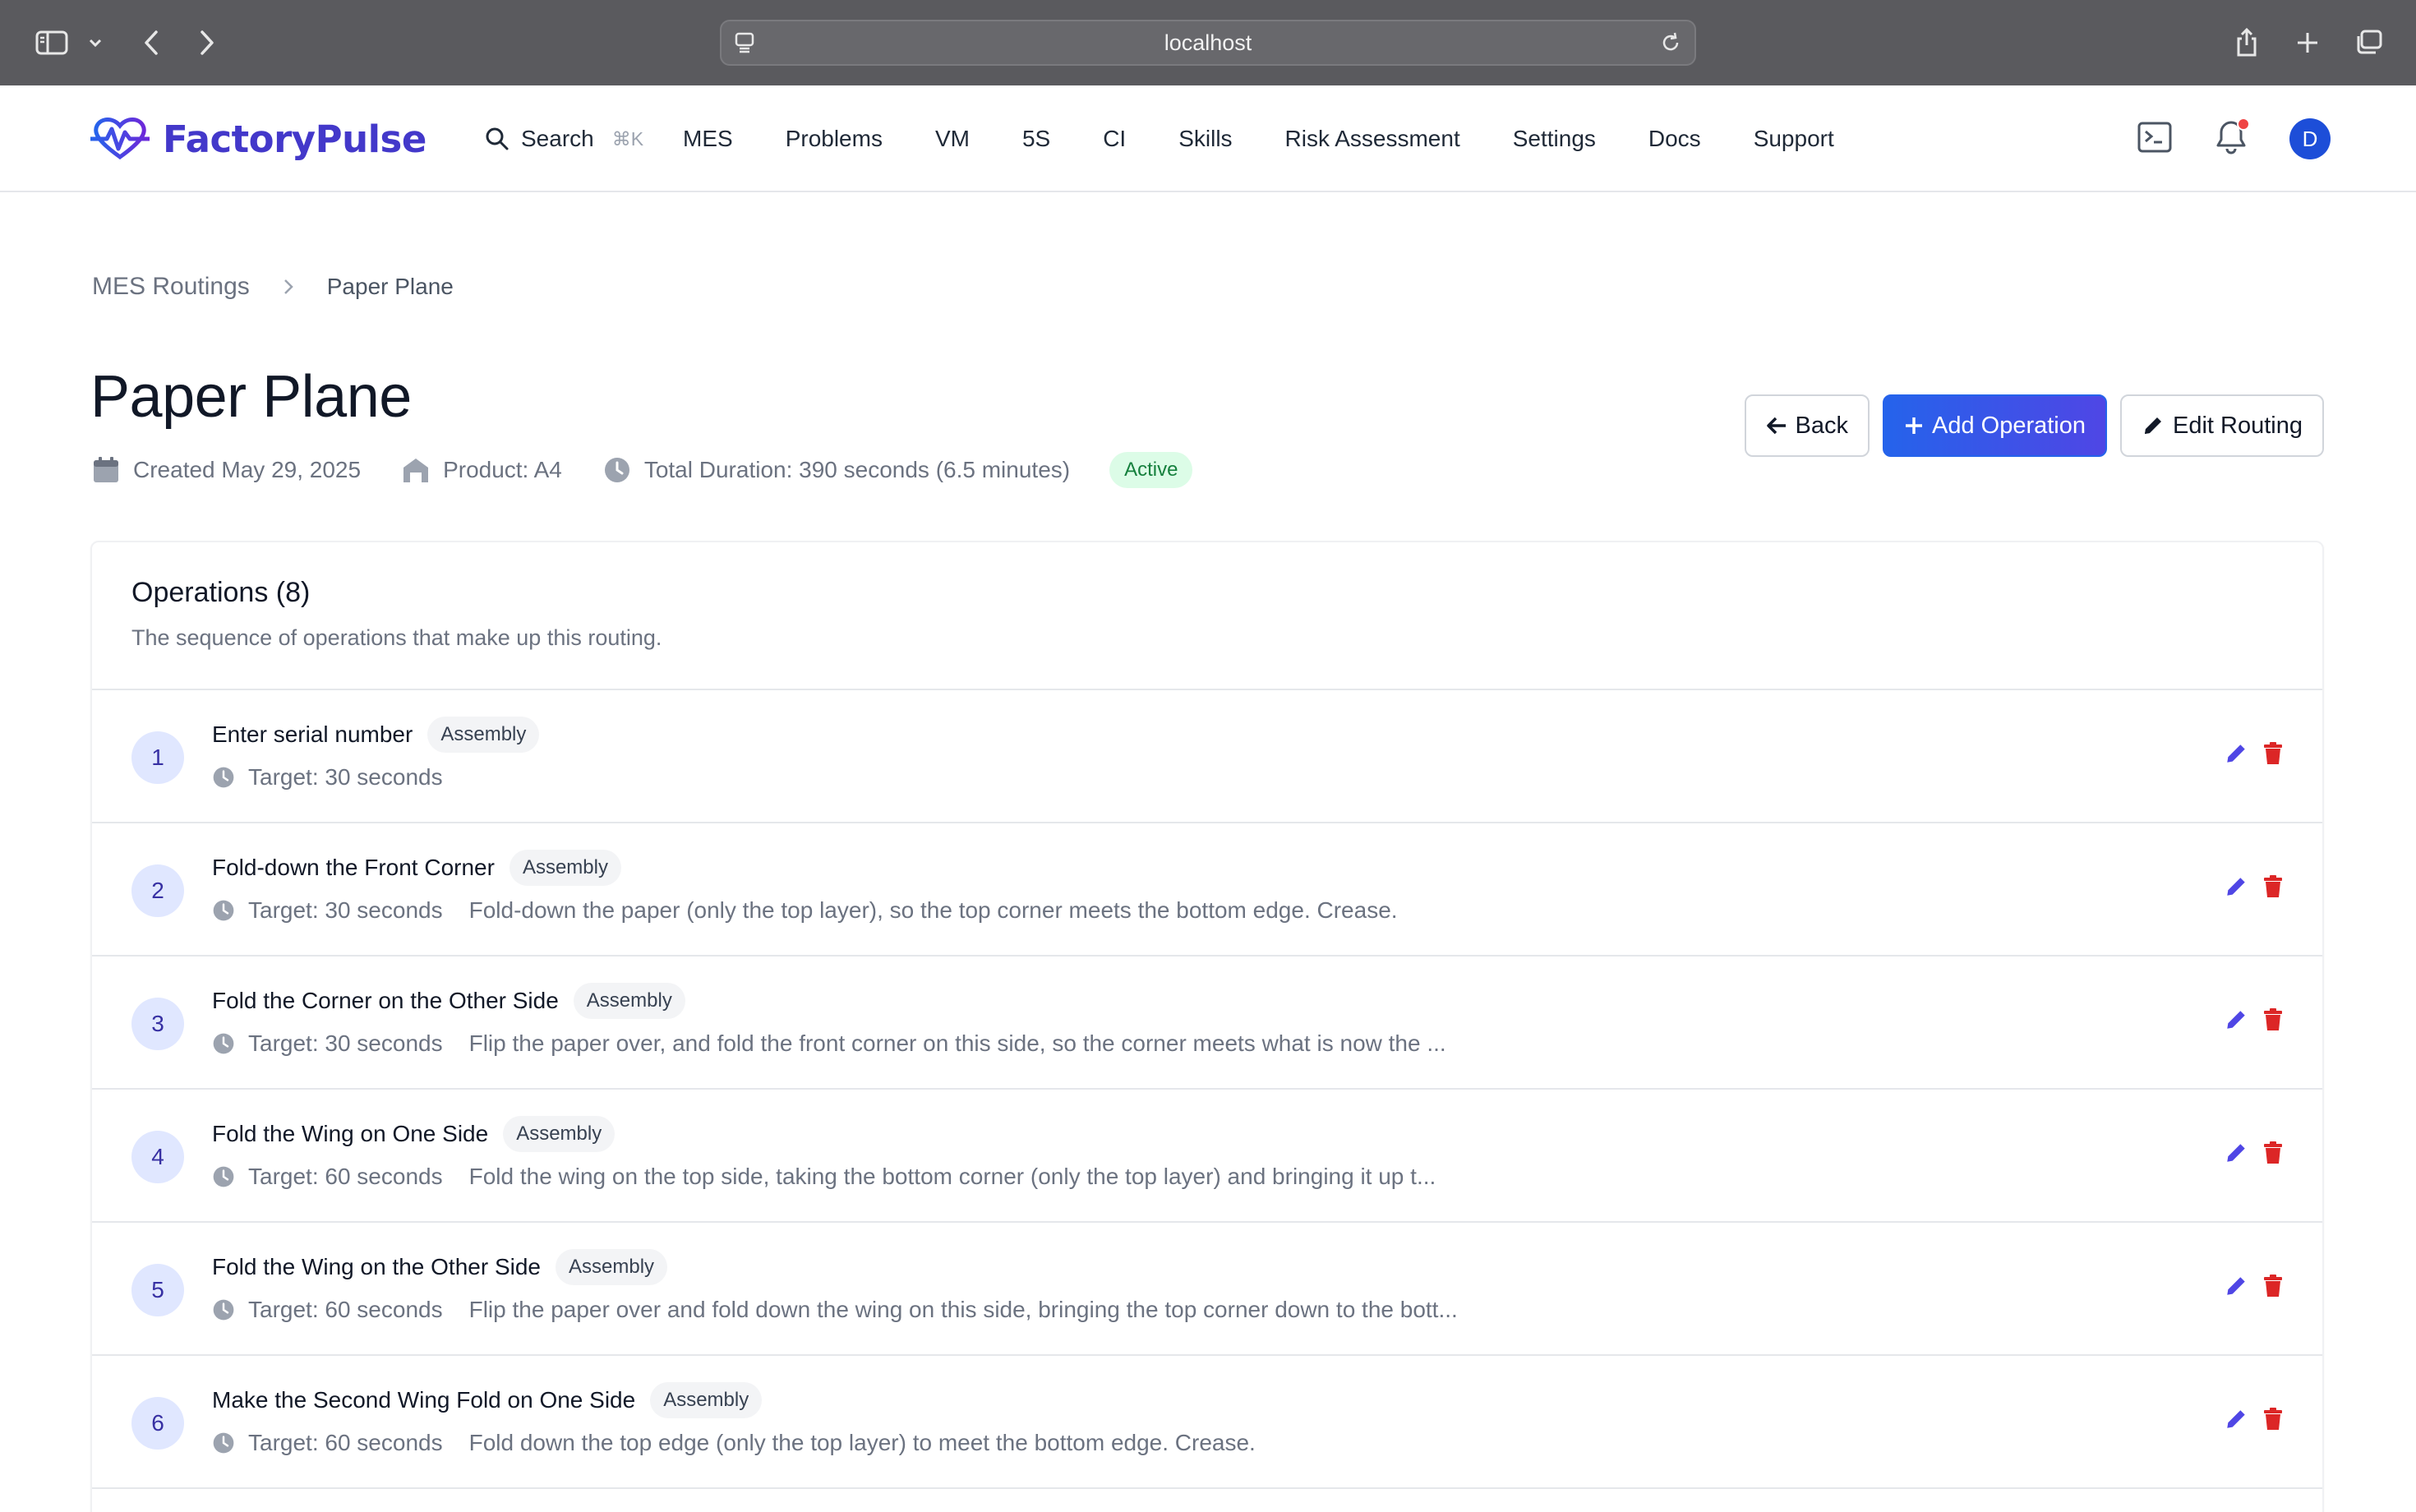  What do you see at coordinates (221, 592) in the screenshot?
I see `operations-title: Operations (8)` at bounding box center [221, 592].